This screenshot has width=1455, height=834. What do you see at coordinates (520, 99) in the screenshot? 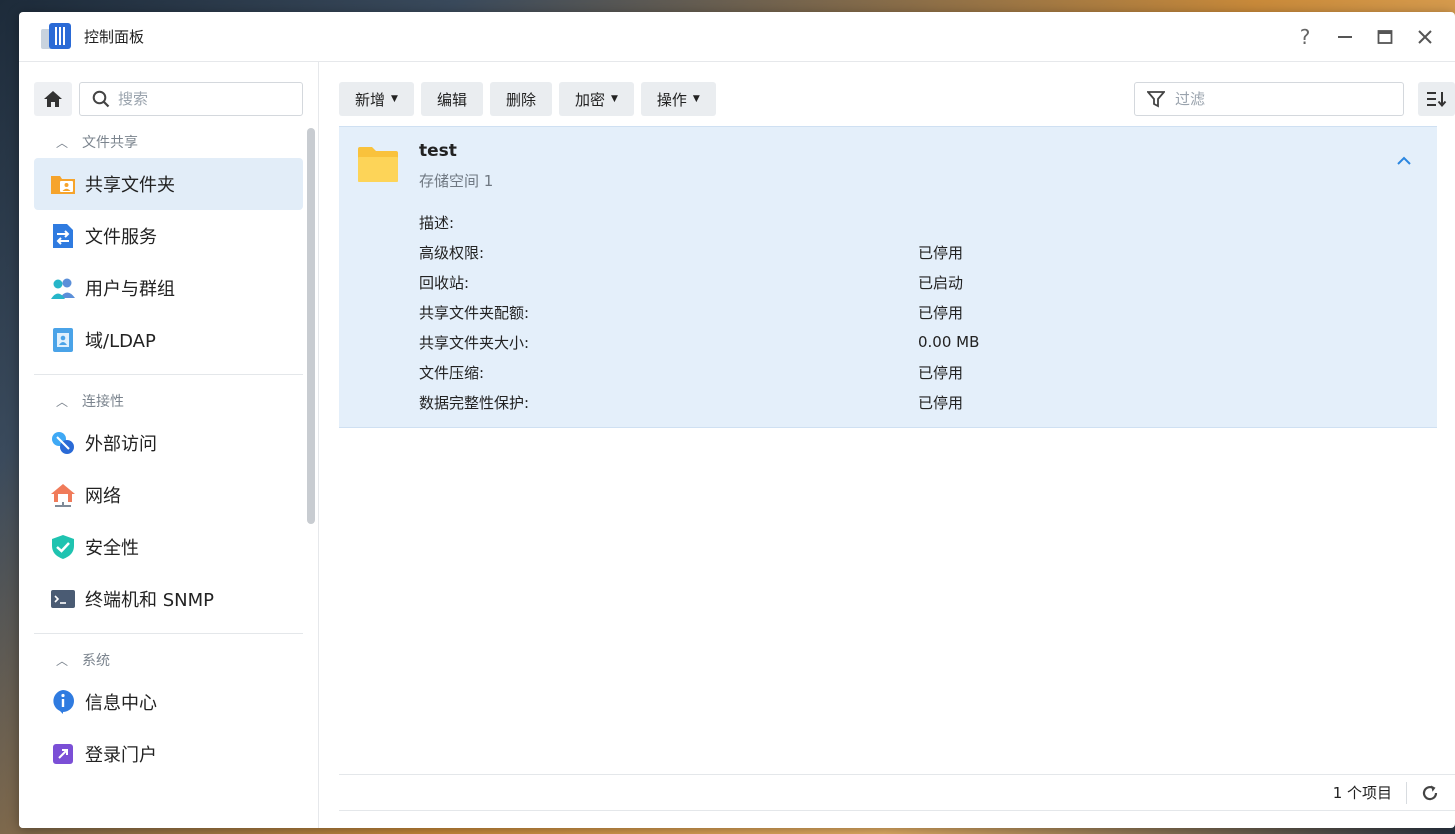
I see `delete-button: 删除` at bounding box center [520, 99].